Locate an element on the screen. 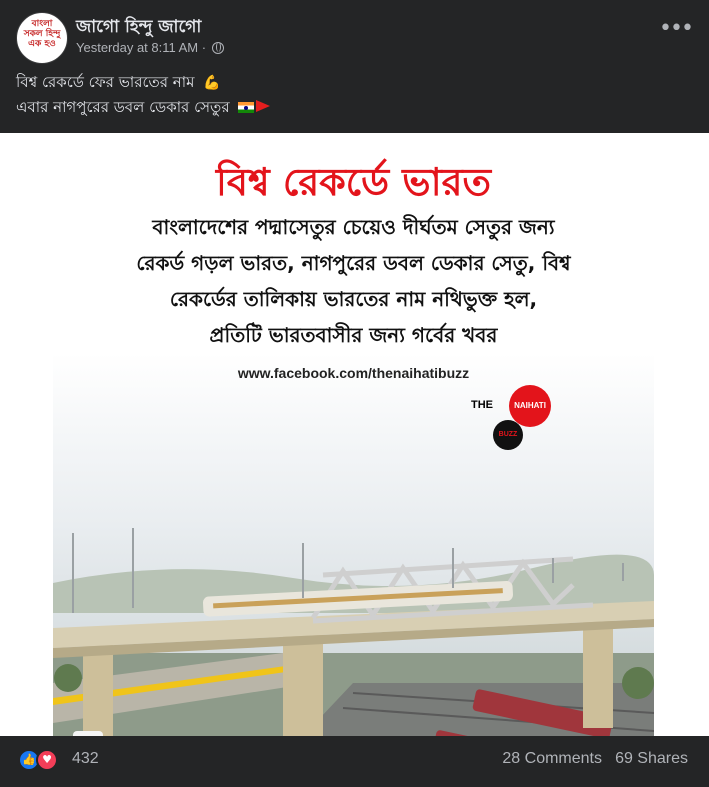 The height and width of the screenshot is (787, 709). more-options-button: ••• is located at coordinates (676, 30).